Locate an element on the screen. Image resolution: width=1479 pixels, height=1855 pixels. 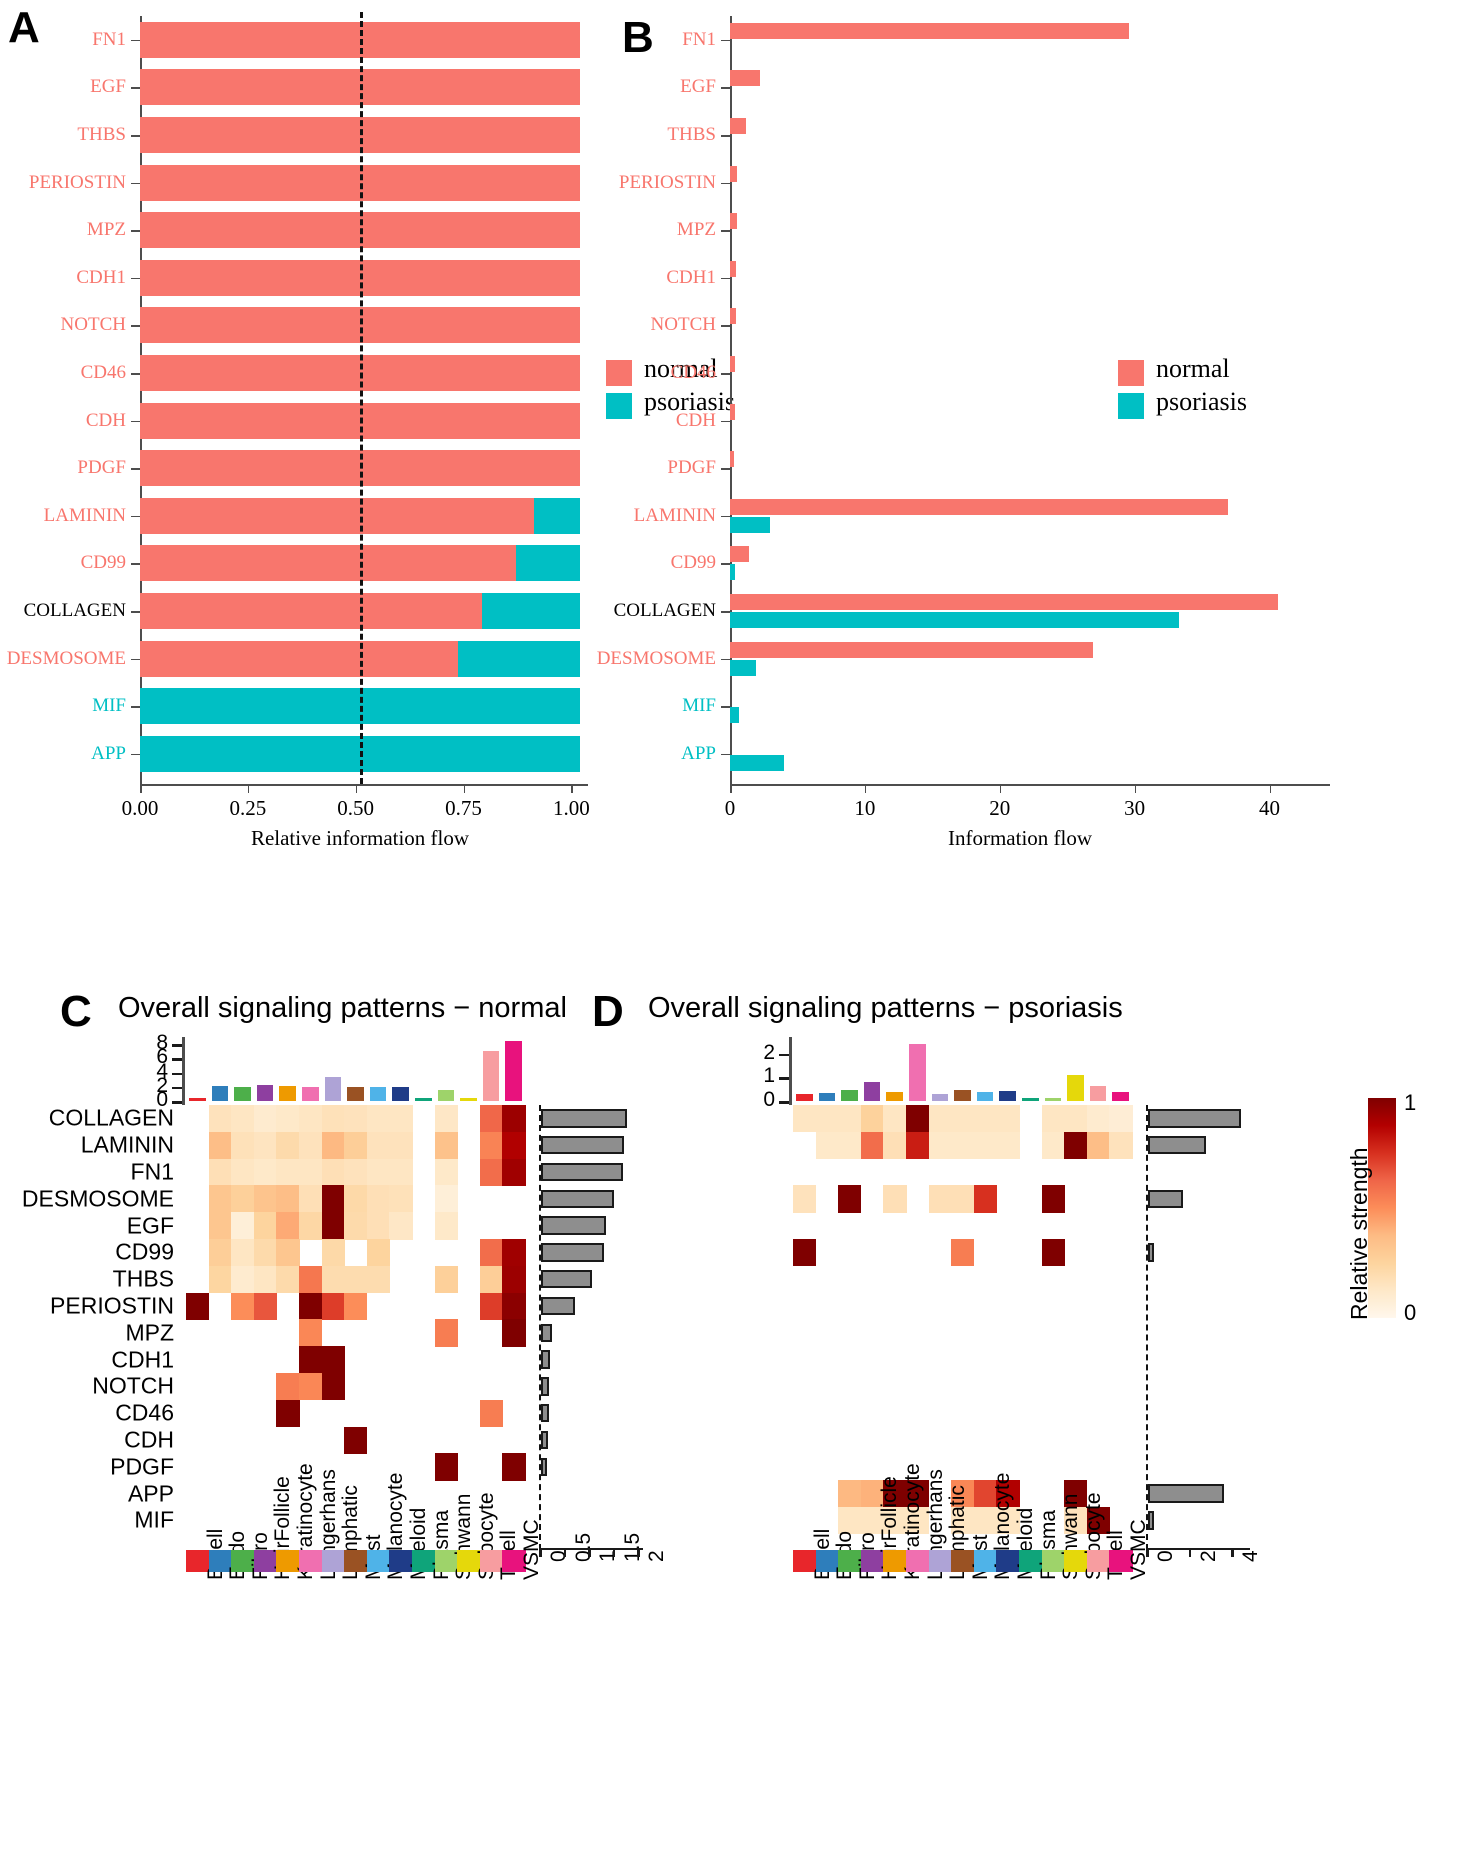
panel-b-bar-psoriasis is located at coordinates (735, 715).